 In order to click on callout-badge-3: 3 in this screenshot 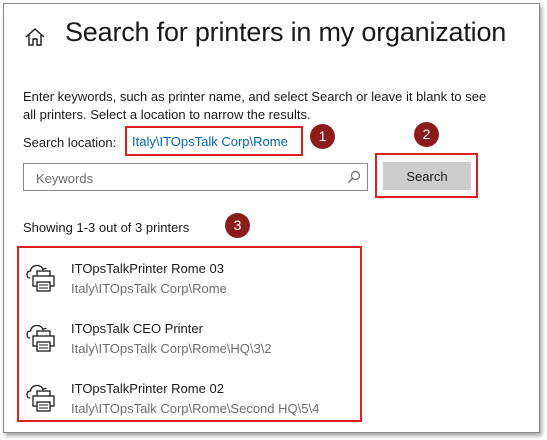, I will do `click(237, 225)`.